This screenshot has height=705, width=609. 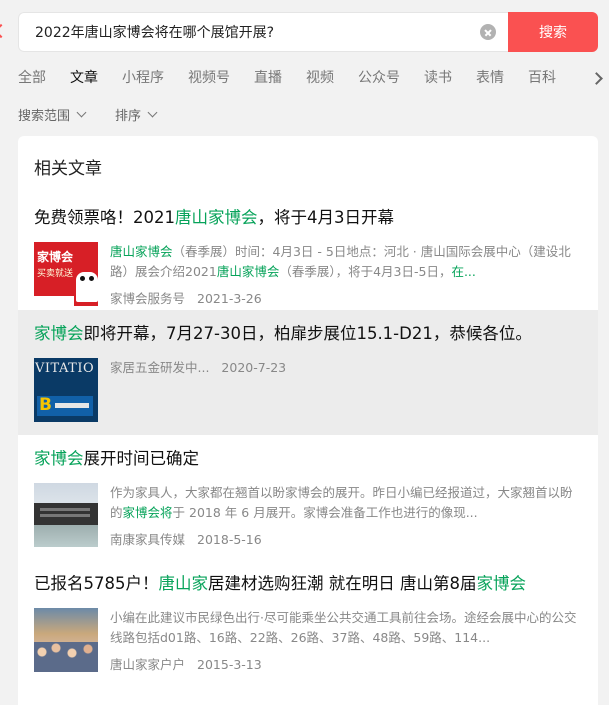 I want to click on result-date: 2018-5-16, so click(x=229, y=539).